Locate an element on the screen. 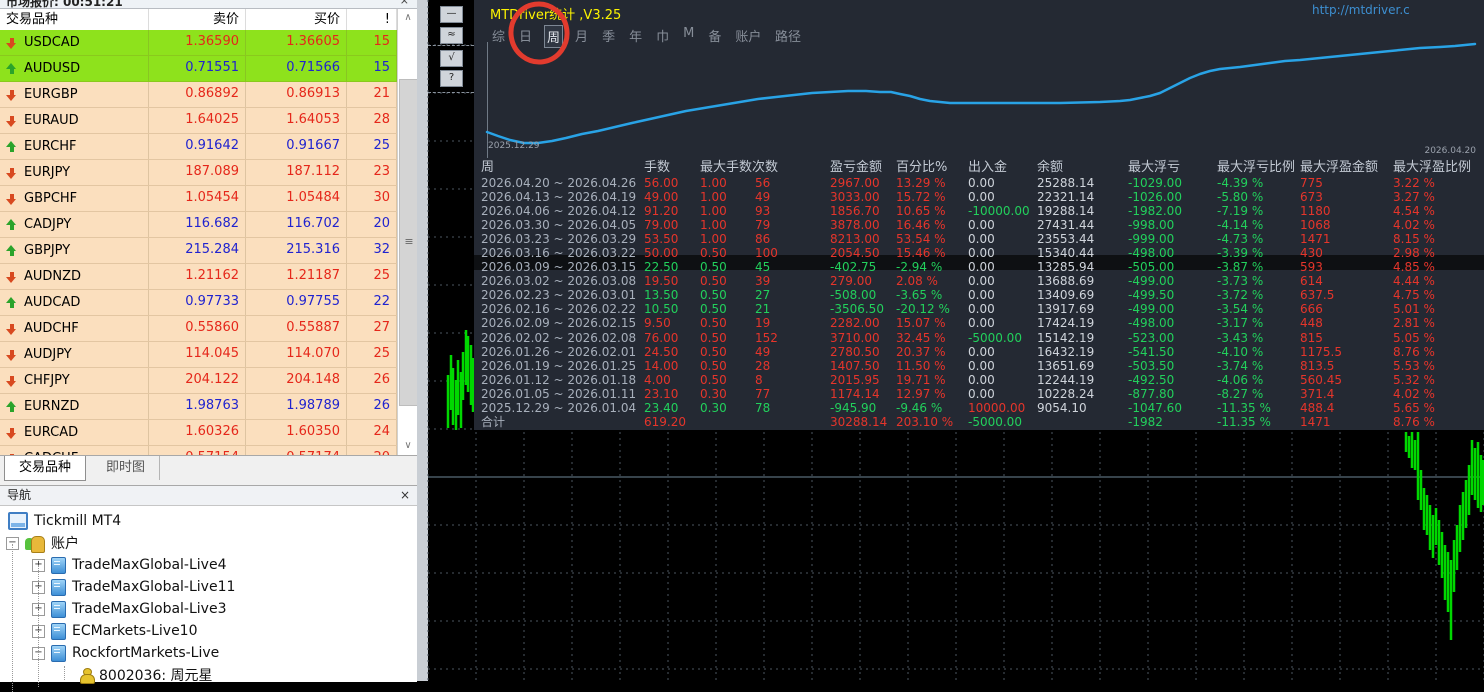 This screenshot has width=1484, height=692. bid-cell: 0.97733 is located at coordinates (197, 302).